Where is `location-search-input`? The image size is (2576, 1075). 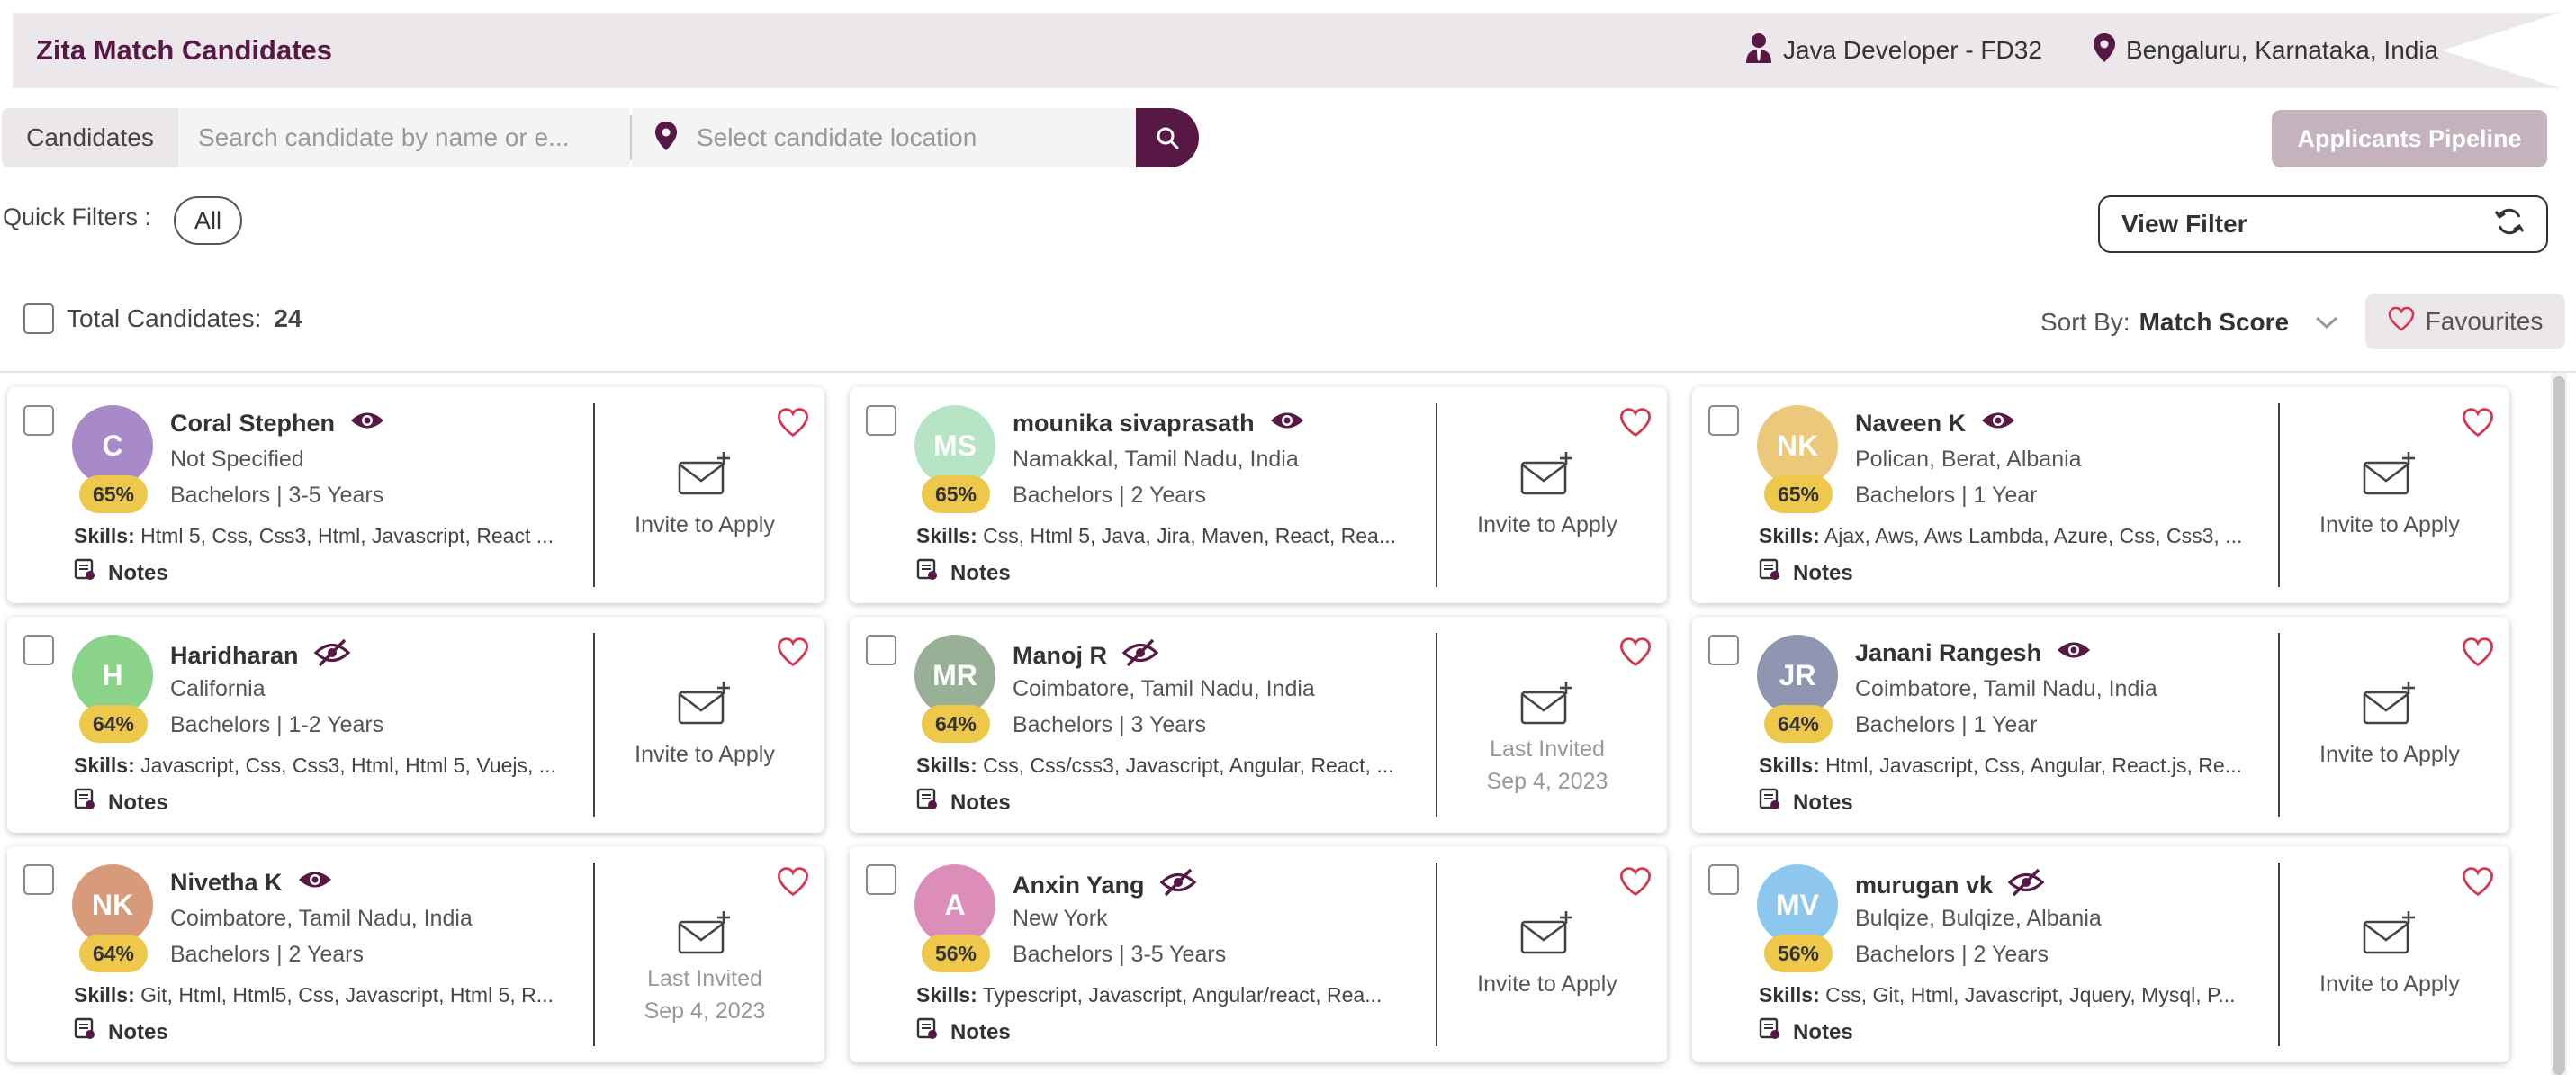 location-search-input is located at coordinates (908, 137).